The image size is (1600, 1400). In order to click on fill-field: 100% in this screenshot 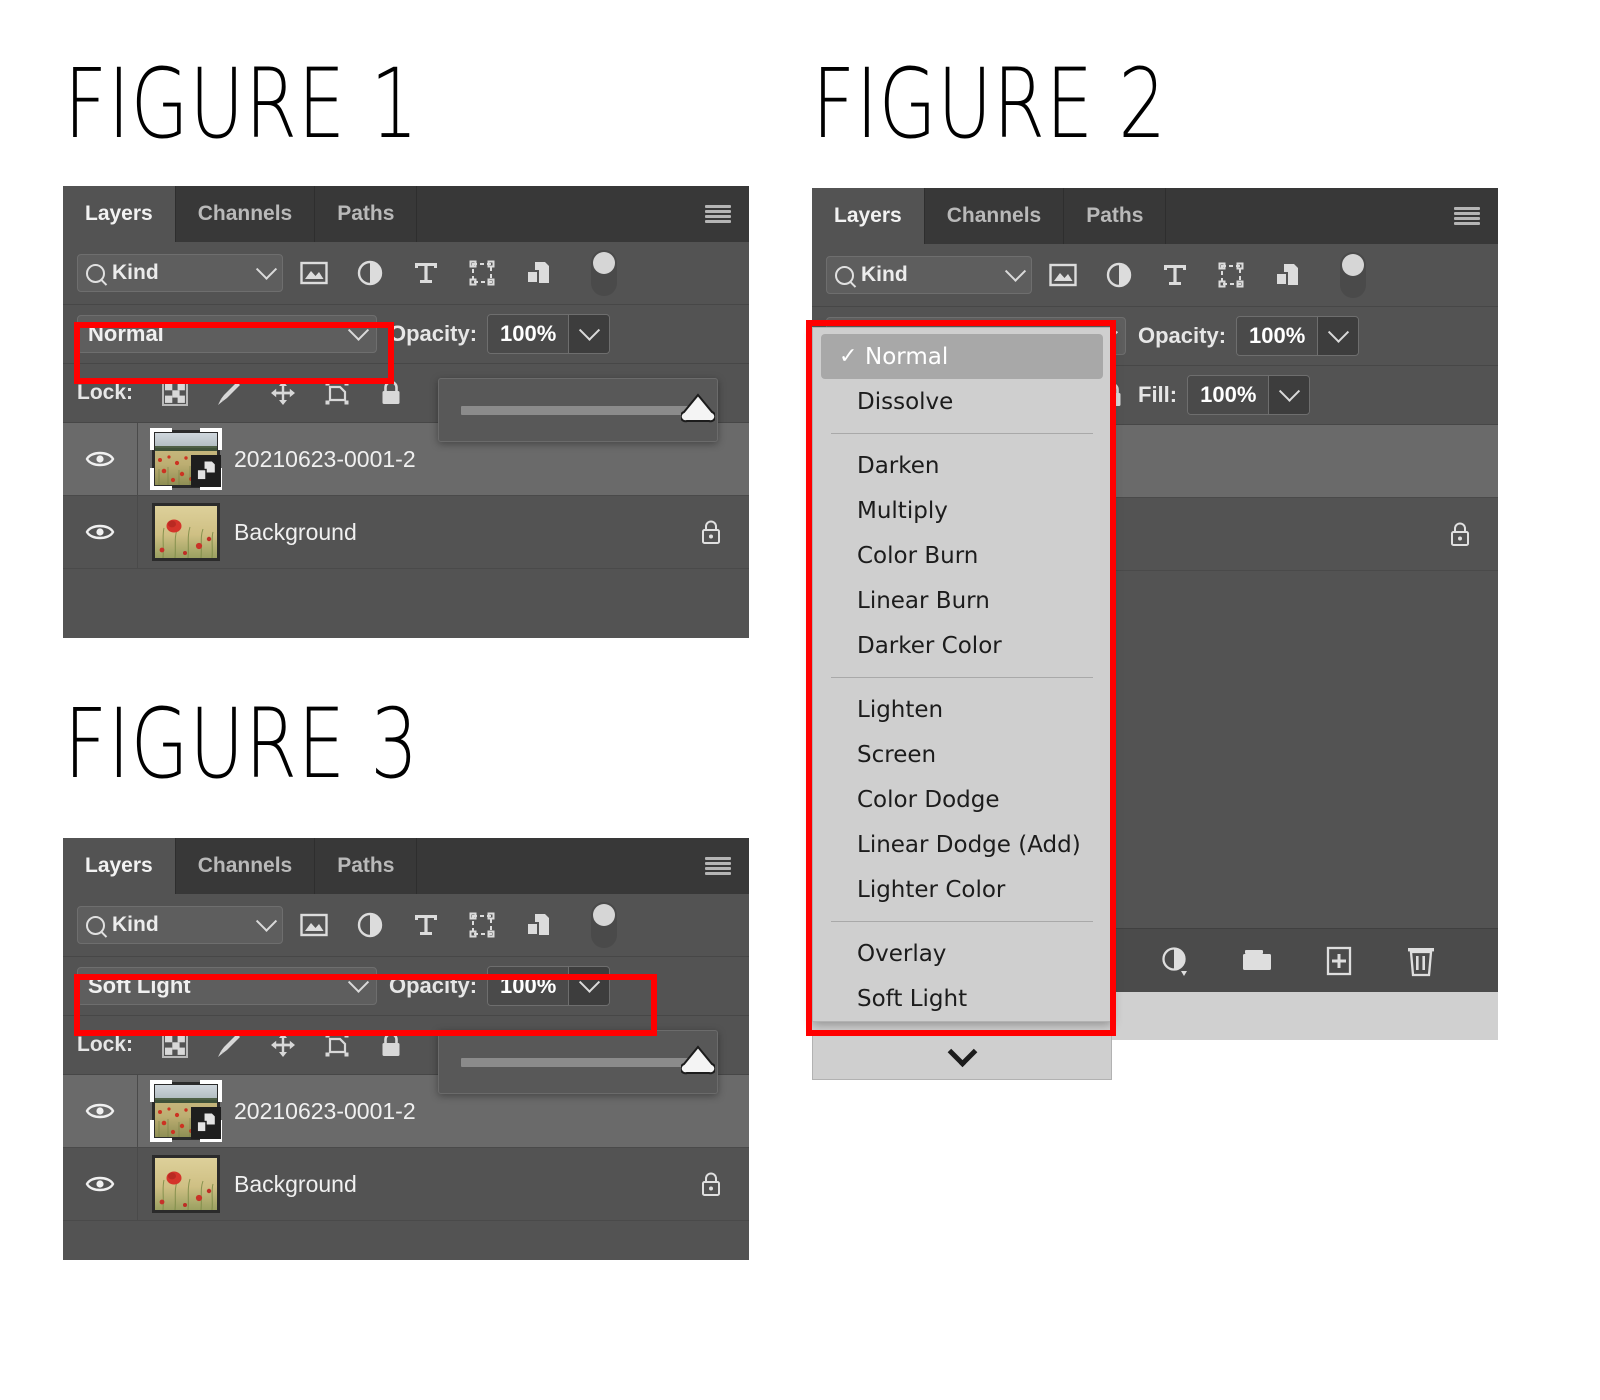, I will do `click(1249, 395)`.